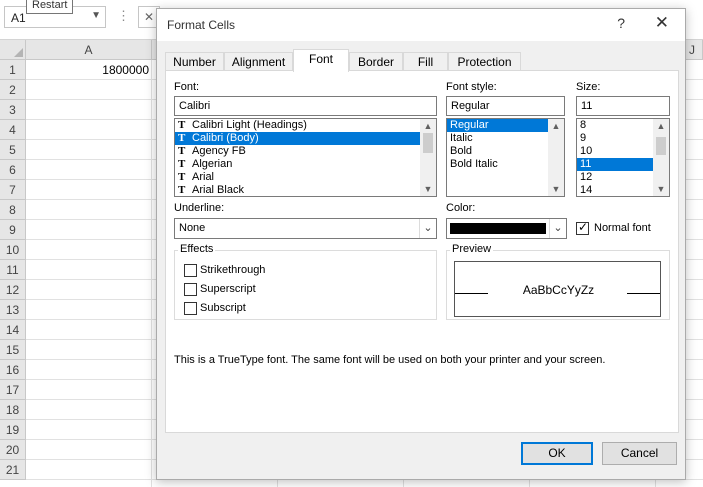 The width and height of the screenshot is (703, 487). Describe the element at coordinates (190, 289) in the screenshot. I see `superscript-checkbox` at that location.